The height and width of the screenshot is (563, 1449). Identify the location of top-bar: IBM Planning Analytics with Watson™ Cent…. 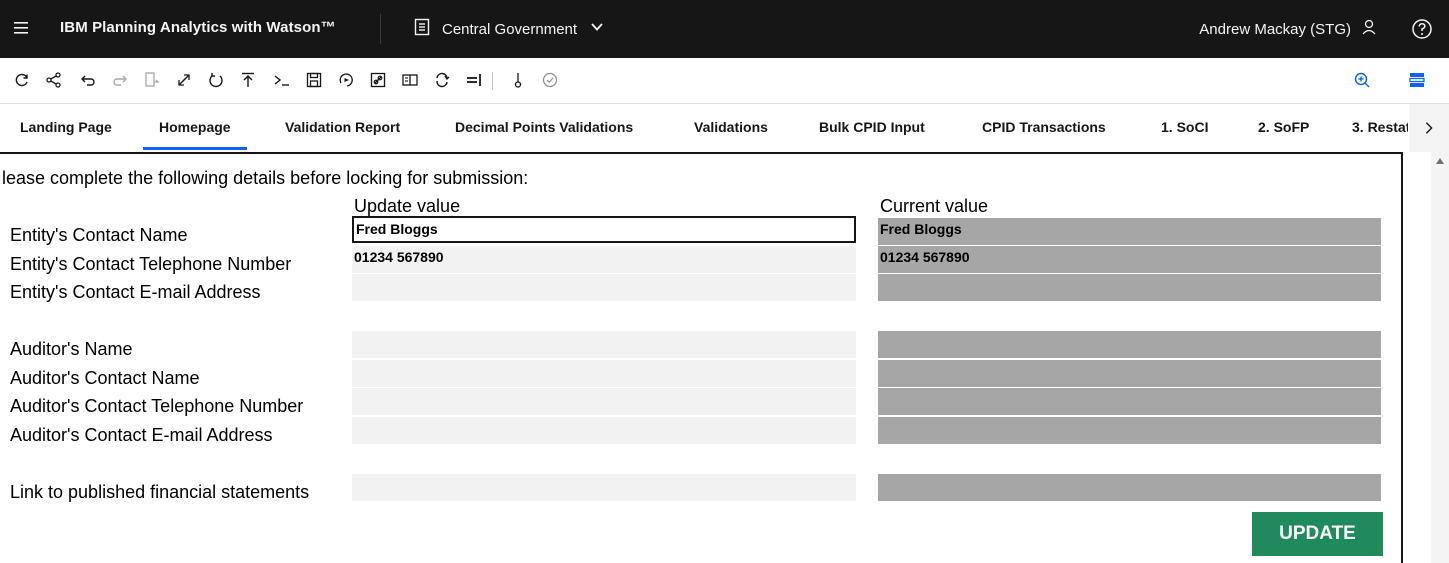
(724, 29).